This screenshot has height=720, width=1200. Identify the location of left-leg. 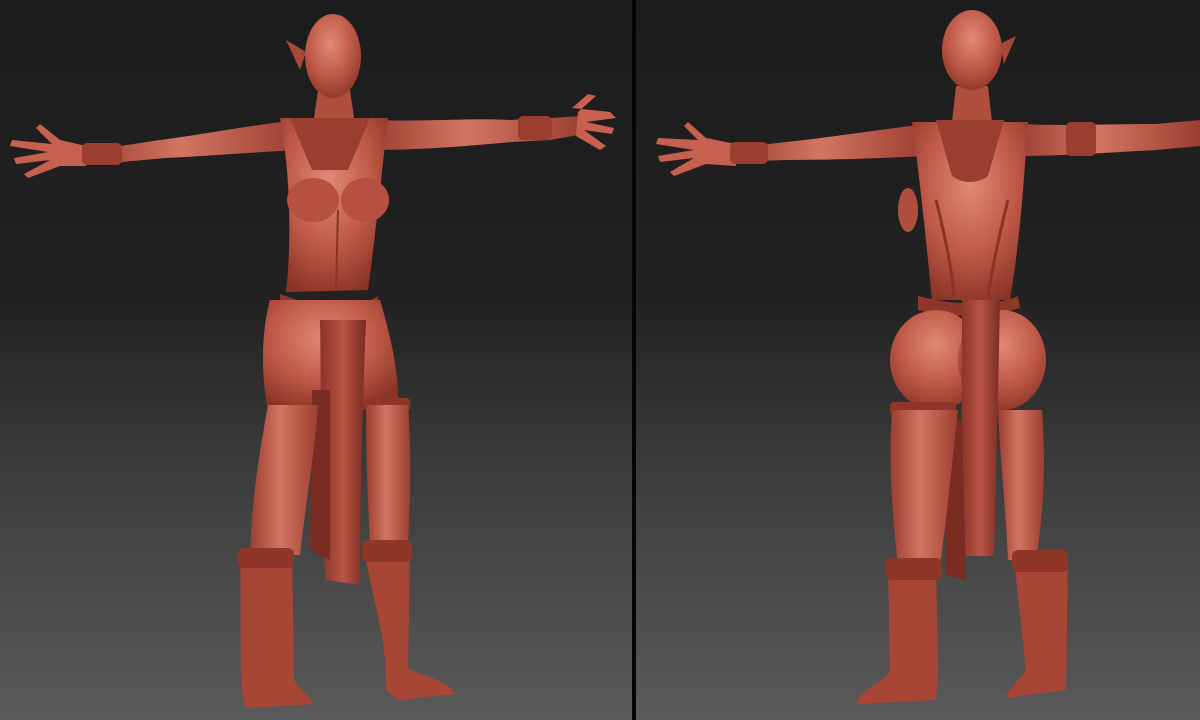
(284, 480).